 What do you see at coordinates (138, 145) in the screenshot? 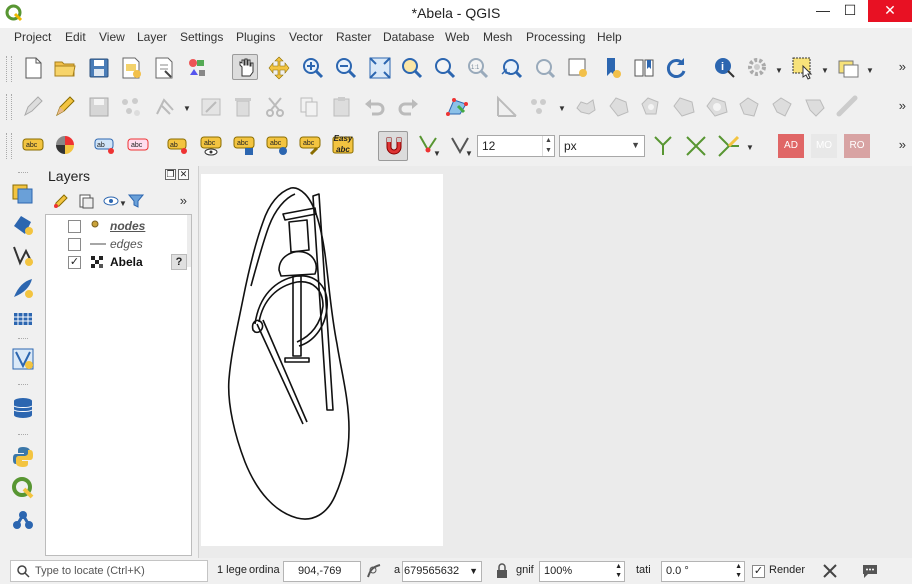
I see `pin-unpin-labels-icon: abc` at bounding box center [138, 145].